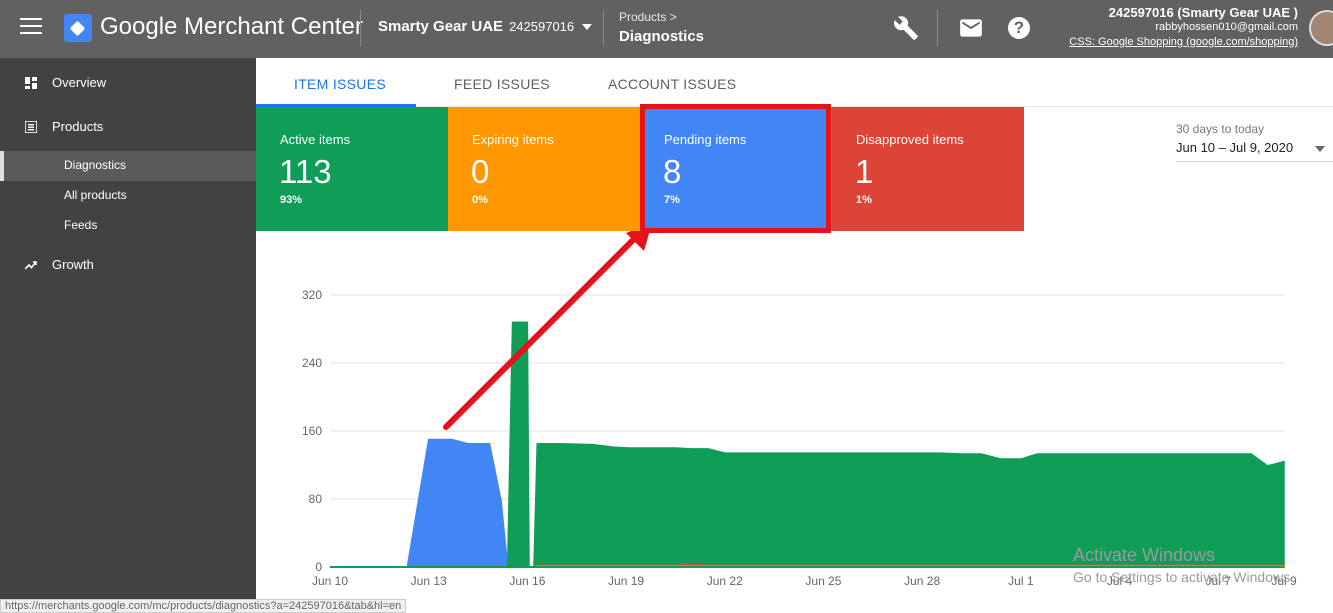 This screenshot has width=1333, height=613. Describe the element at coordinates (662, 36) in the screenshot. I see `page-title: Diagnostics` at that location.